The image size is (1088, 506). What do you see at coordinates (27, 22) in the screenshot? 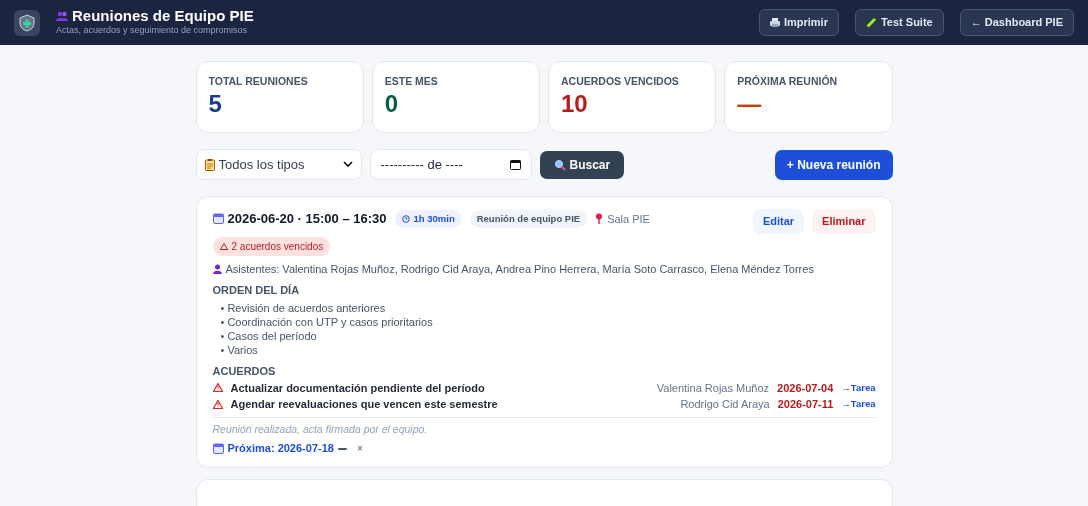
I see `app-logo` at bounding box center [27, 22].